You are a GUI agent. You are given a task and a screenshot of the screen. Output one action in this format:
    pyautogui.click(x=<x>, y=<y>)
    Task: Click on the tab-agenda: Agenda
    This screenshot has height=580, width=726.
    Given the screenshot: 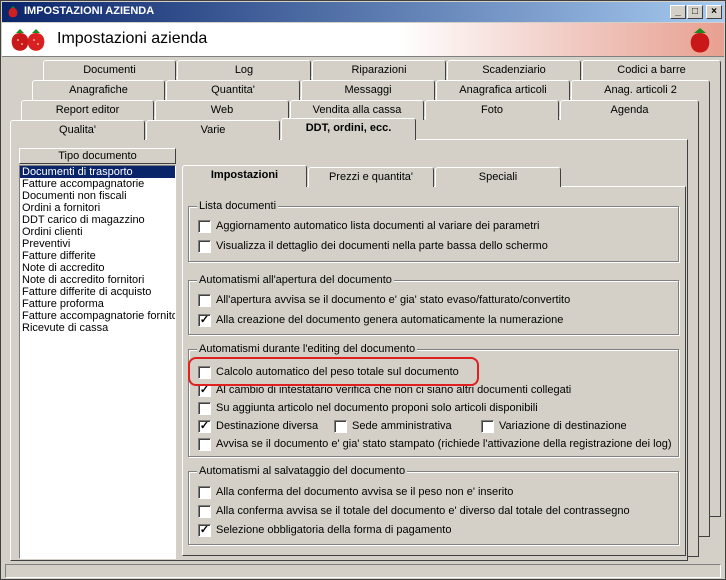 What is the action you would take?
    pyautogui.click(x=629, y=110)
    